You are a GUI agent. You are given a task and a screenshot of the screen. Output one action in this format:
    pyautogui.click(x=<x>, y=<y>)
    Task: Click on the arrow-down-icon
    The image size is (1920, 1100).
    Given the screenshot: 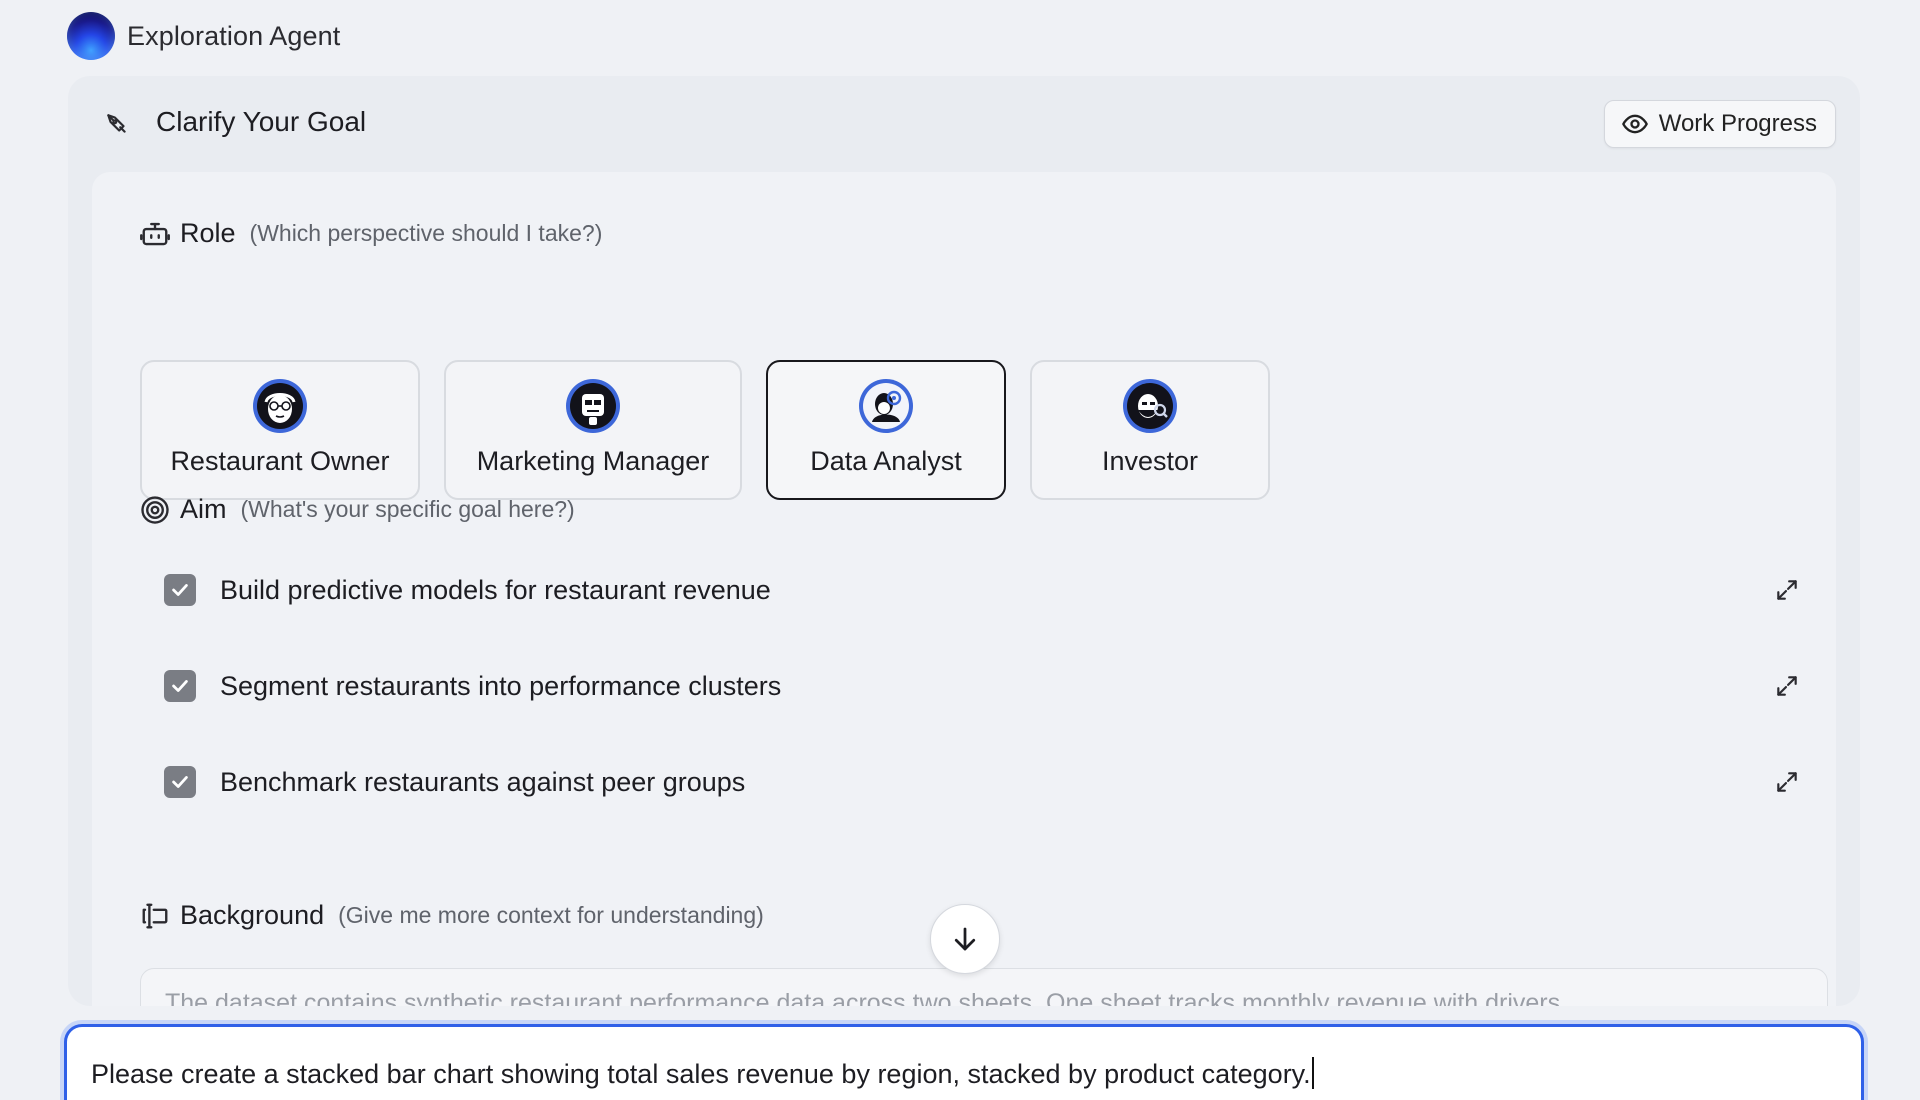 What is the action you would take?
    pyautogui.click(x=965, y=939)
    